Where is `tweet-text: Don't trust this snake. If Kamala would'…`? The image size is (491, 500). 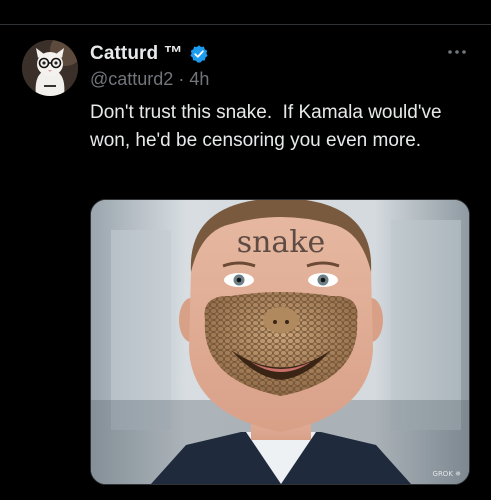
tweet-text: Don't trust this snake. If Kamala would'… is located at coordinates (268, 126).